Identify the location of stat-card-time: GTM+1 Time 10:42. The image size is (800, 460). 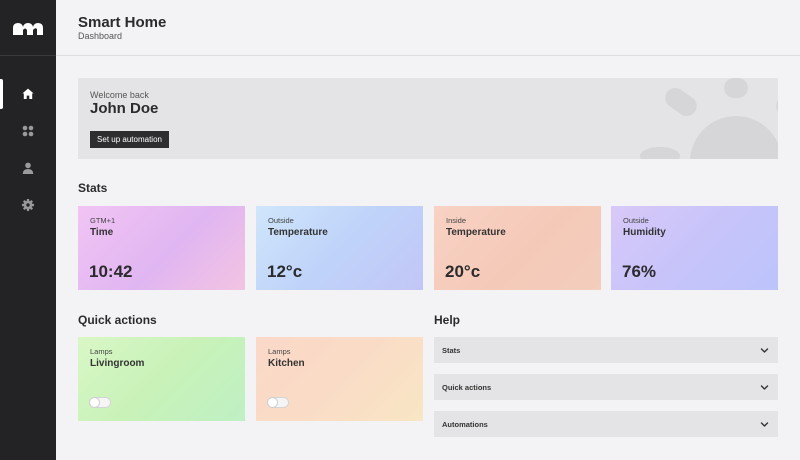
(161, 248).